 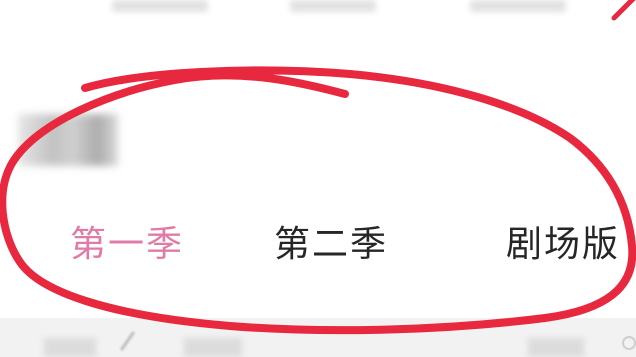 What do you see at coordinates (623, 10) in the screenshot?
I see `annotation-stroke-top` at bounding box center [623, 10].